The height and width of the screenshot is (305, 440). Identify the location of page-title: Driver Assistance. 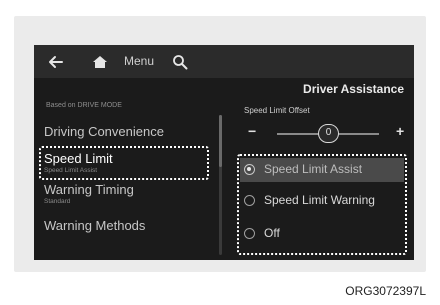
(353, 89).